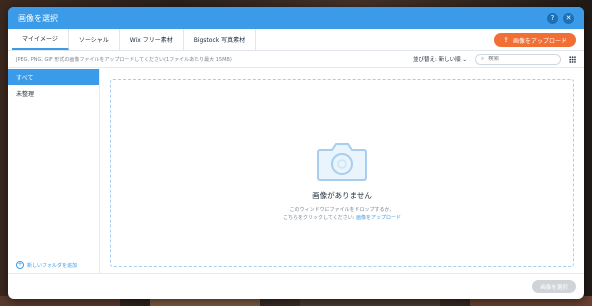  I want to click on new-folder-button: + 新しいフォルダを追加, so click(46, 265).